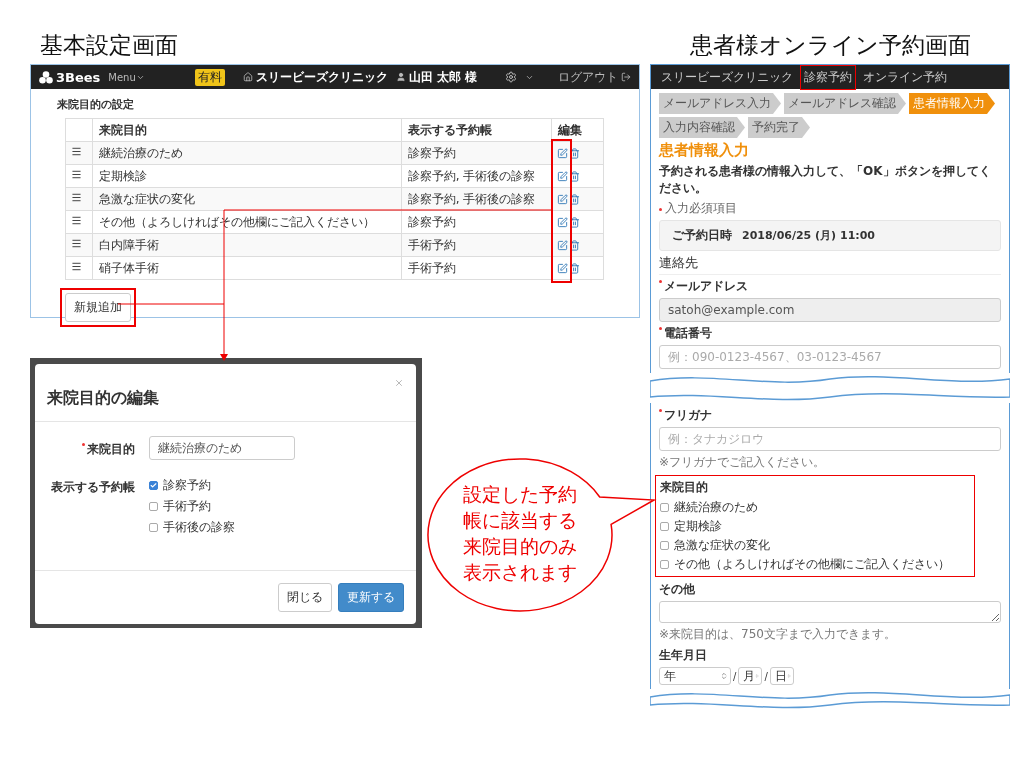 The image size is (1024, 768). I want to click on field-label: その他, so click(677, 589).